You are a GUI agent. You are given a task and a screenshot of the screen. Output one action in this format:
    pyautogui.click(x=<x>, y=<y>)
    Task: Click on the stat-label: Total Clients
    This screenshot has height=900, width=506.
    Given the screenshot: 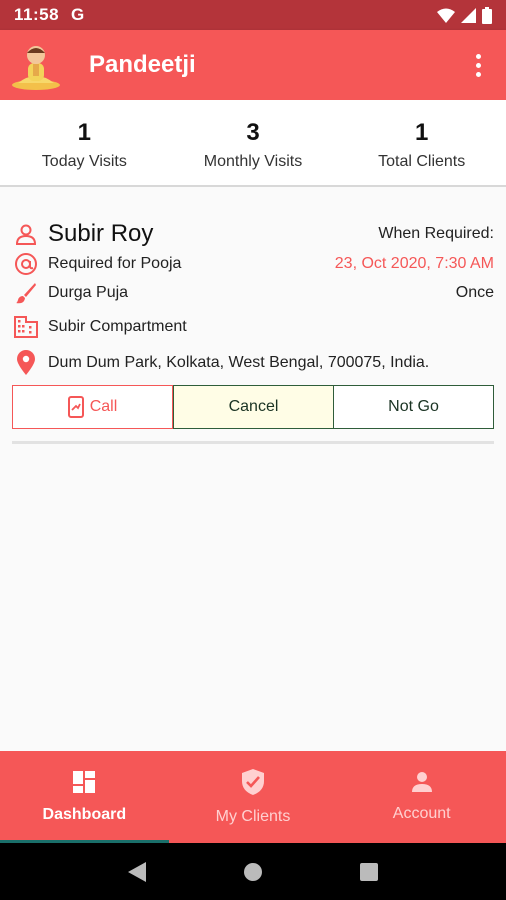 What is the action you would take?
    pyautogui.click(x=422, y=161)
    